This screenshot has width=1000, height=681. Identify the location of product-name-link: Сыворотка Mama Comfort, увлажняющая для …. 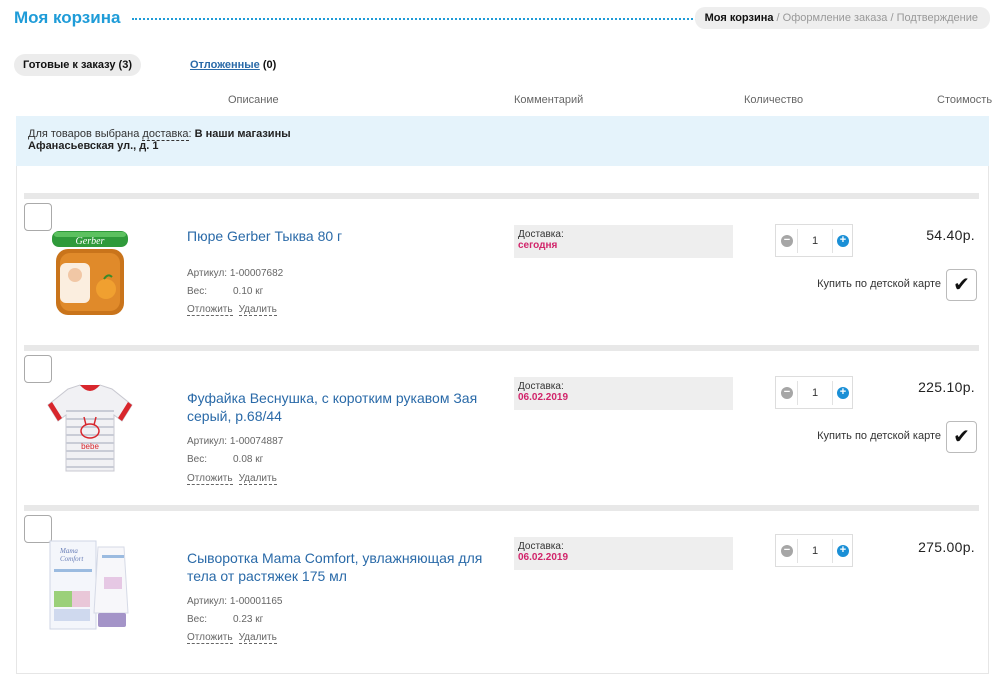
(339, 567).